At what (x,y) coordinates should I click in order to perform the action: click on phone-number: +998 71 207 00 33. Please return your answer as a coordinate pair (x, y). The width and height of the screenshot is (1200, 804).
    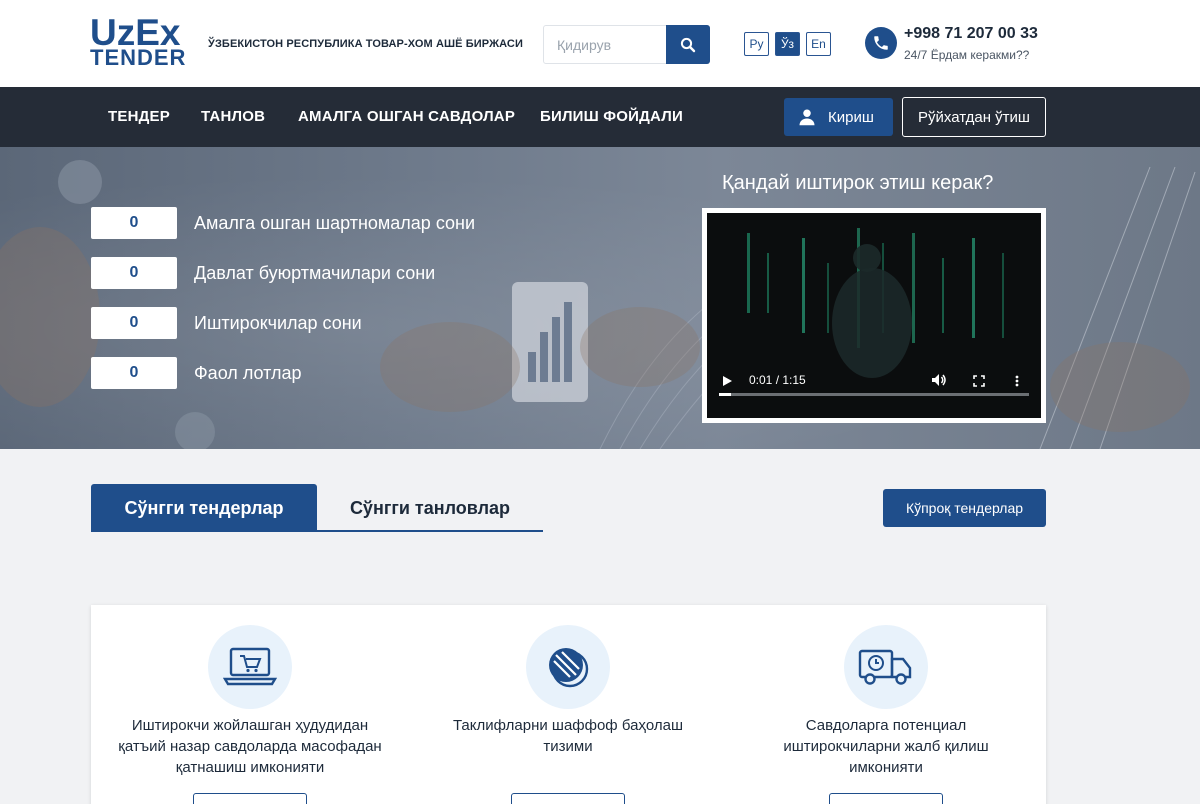
    Looking at the image, I should click on (971, 34).